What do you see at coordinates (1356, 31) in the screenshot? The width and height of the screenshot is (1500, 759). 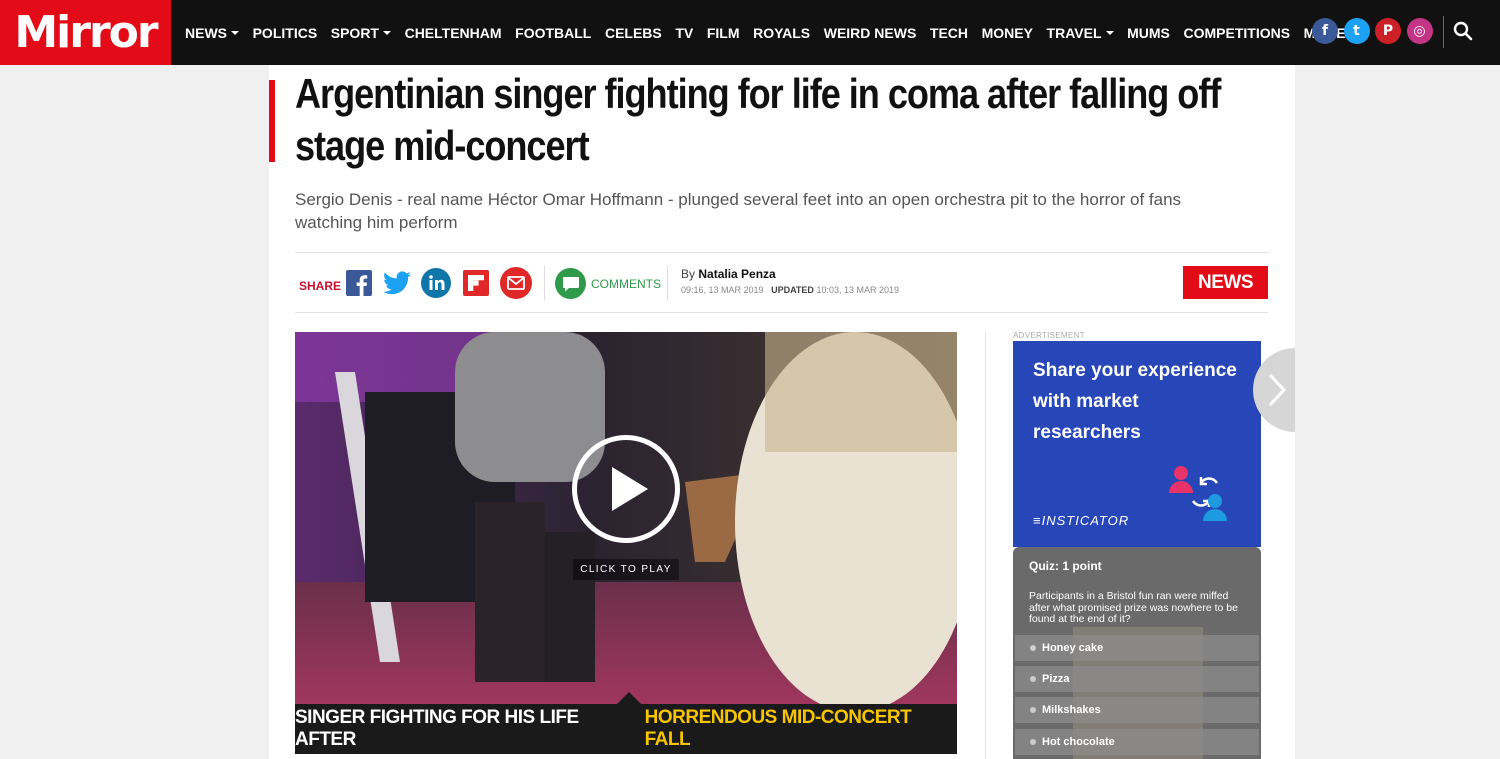 I see `twitter-icon: t` at bounding box center [1356, 31].